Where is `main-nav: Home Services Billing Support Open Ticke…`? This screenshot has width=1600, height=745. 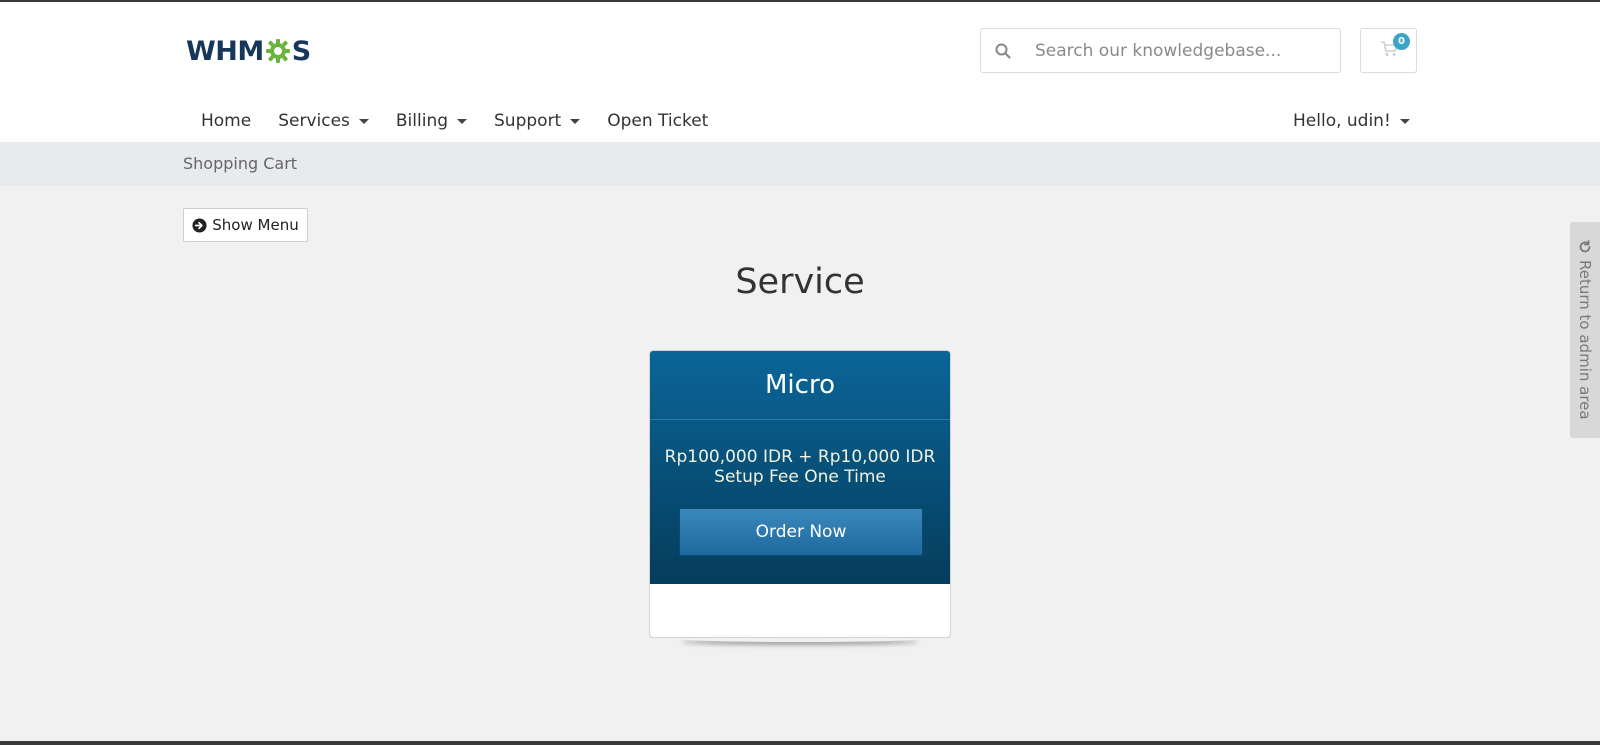
main-nav: Home Services Billing Support Open Ticke… is located at coordinates (460, 121).